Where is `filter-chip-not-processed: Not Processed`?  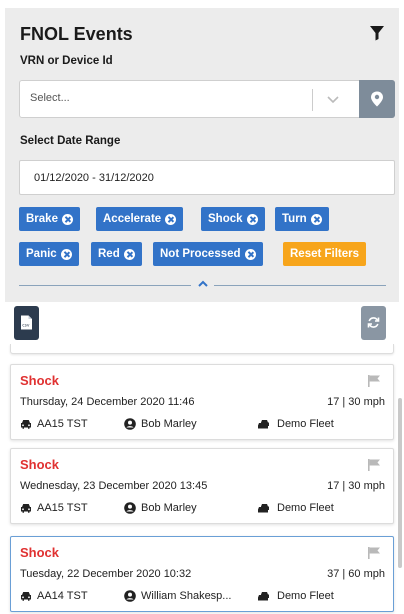
filter-chip-not-processed: Not Processed is located at coordinates (208, 254).